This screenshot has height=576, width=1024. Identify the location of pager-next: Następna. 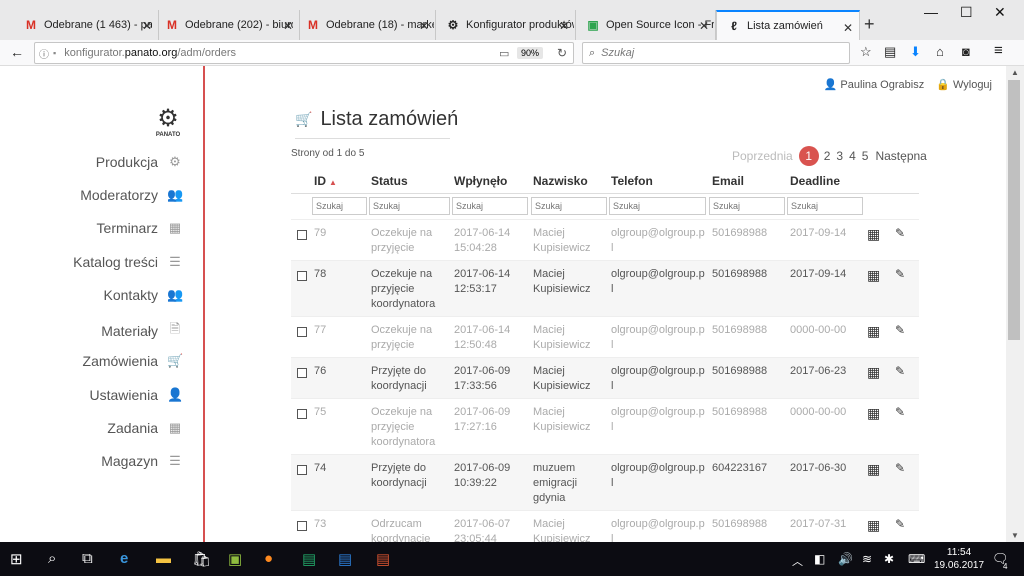
(900, 156).